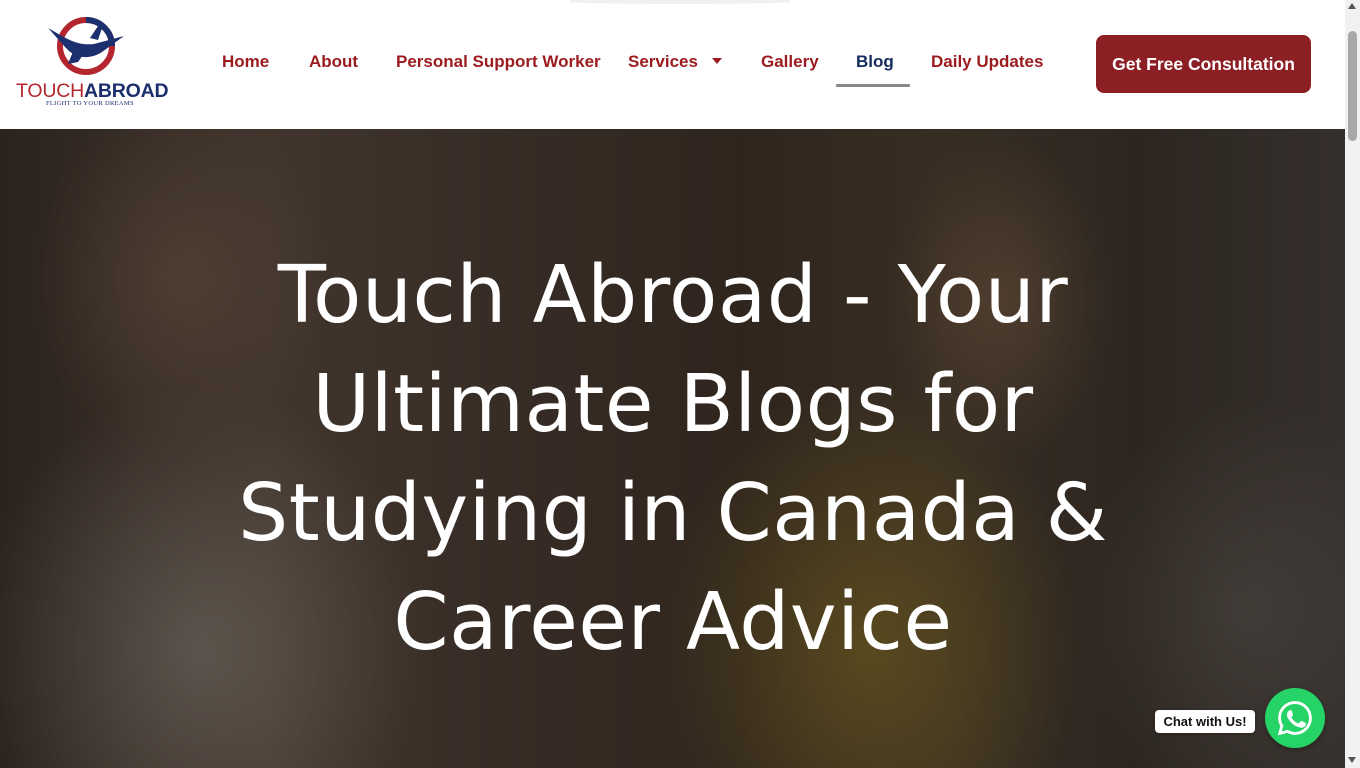  Describe the element at coordinates (1352, 384) in the screenshot. I see `page-scrollbar` at that location.